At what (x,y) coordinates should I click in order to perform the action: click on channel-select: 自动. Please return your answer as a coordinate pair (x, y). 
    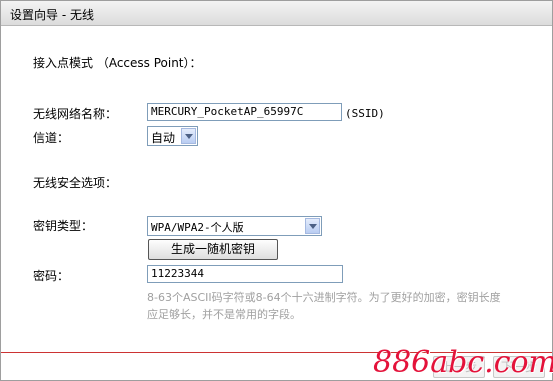
    Looking at the image, I should click on (172, 136).